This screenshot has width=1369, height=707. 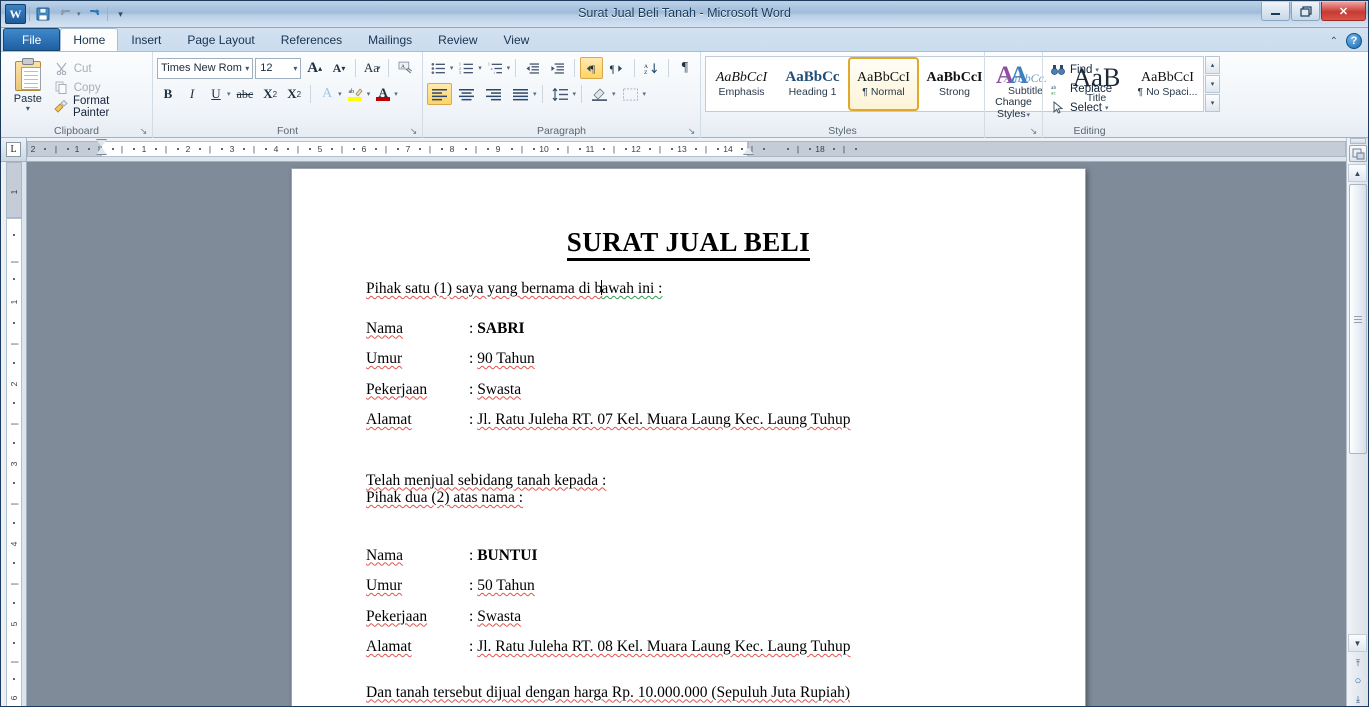 What do you see at coordinates (1089, 88) in the screenshot?
I see `replace-button: ab ac Replace` at bounding box center [1089, 88].